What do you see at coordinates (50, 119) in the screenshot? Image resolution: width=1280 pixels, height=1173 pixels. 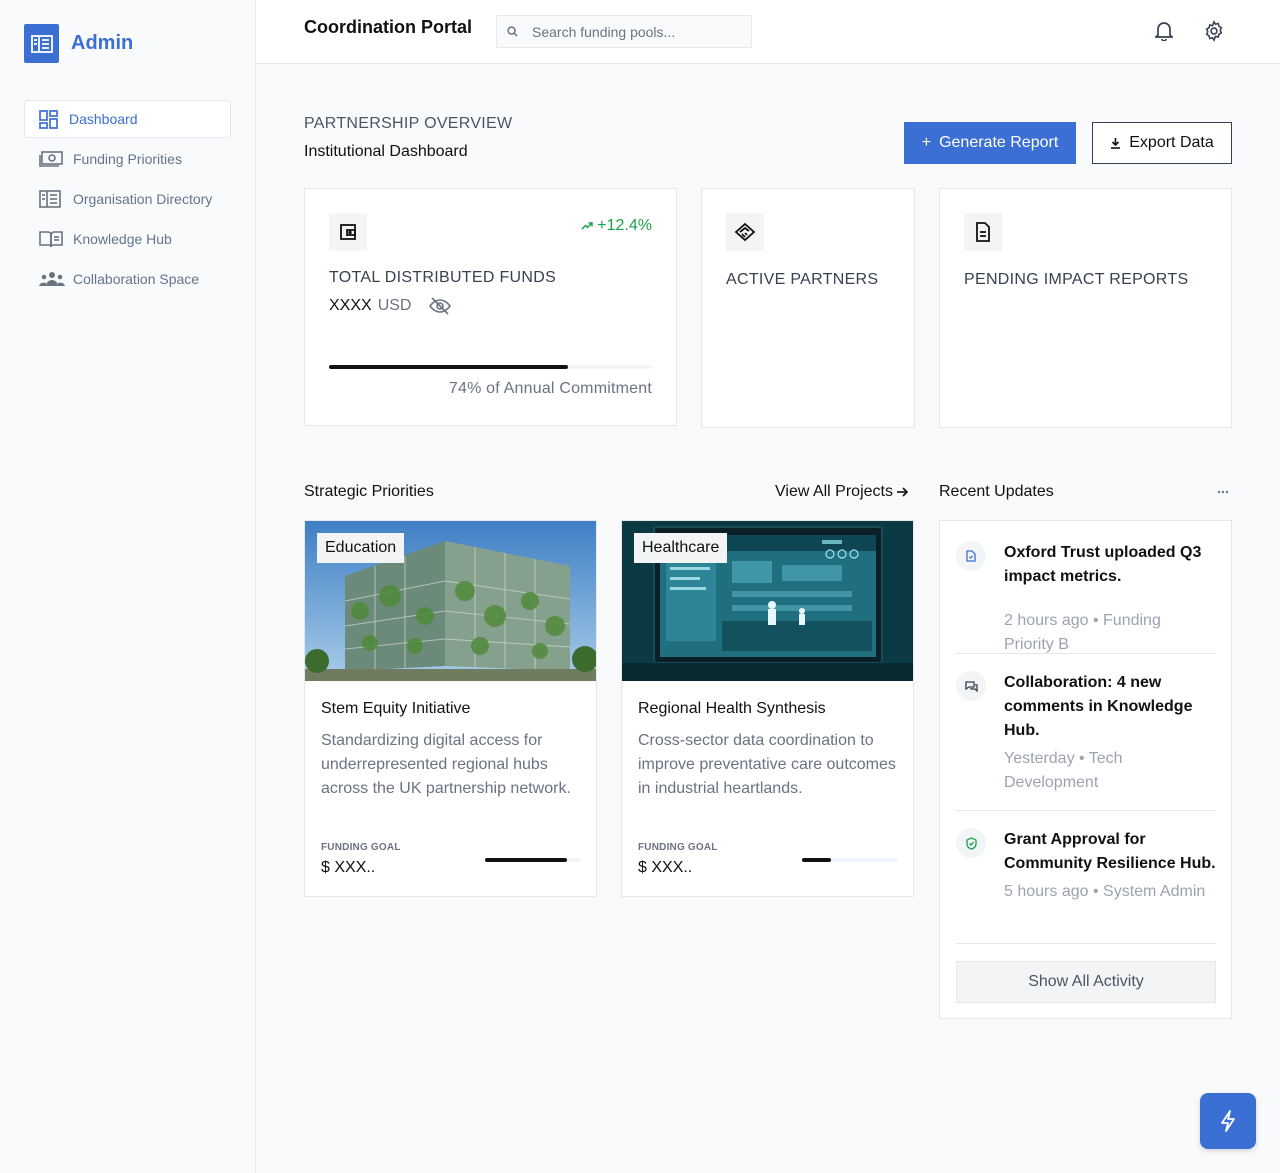 I see `dashboard-icon` at bounding box center [50, 119].